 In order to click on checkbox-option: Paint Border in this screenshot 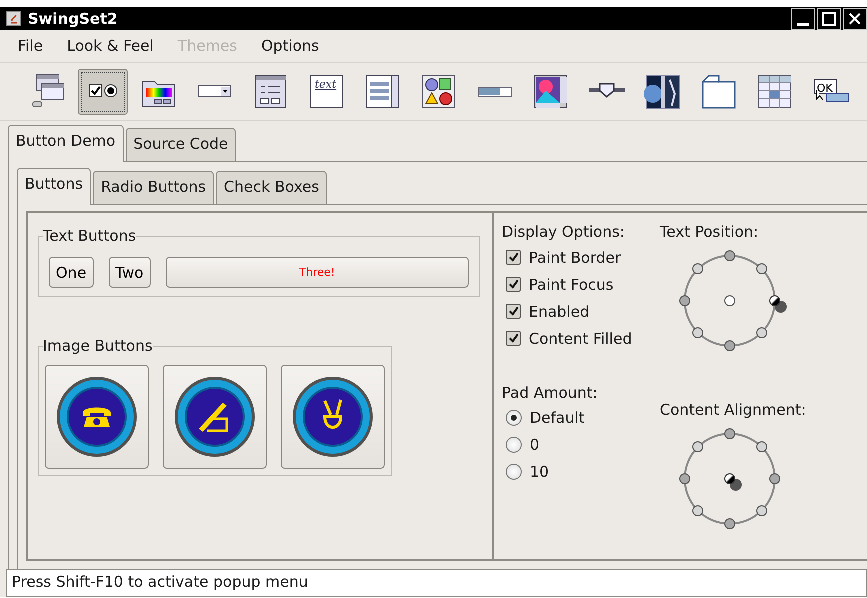, I will do `click(581, 257)`.